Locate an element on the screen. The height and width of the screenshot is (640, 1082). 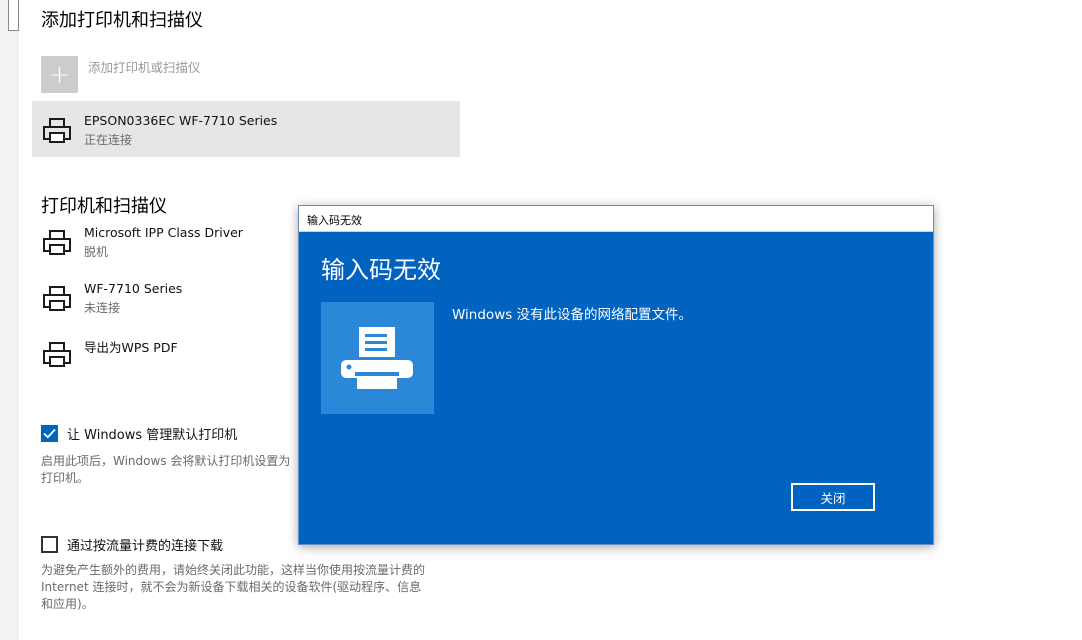
background-window-frame is located at coordinates (13, 15).